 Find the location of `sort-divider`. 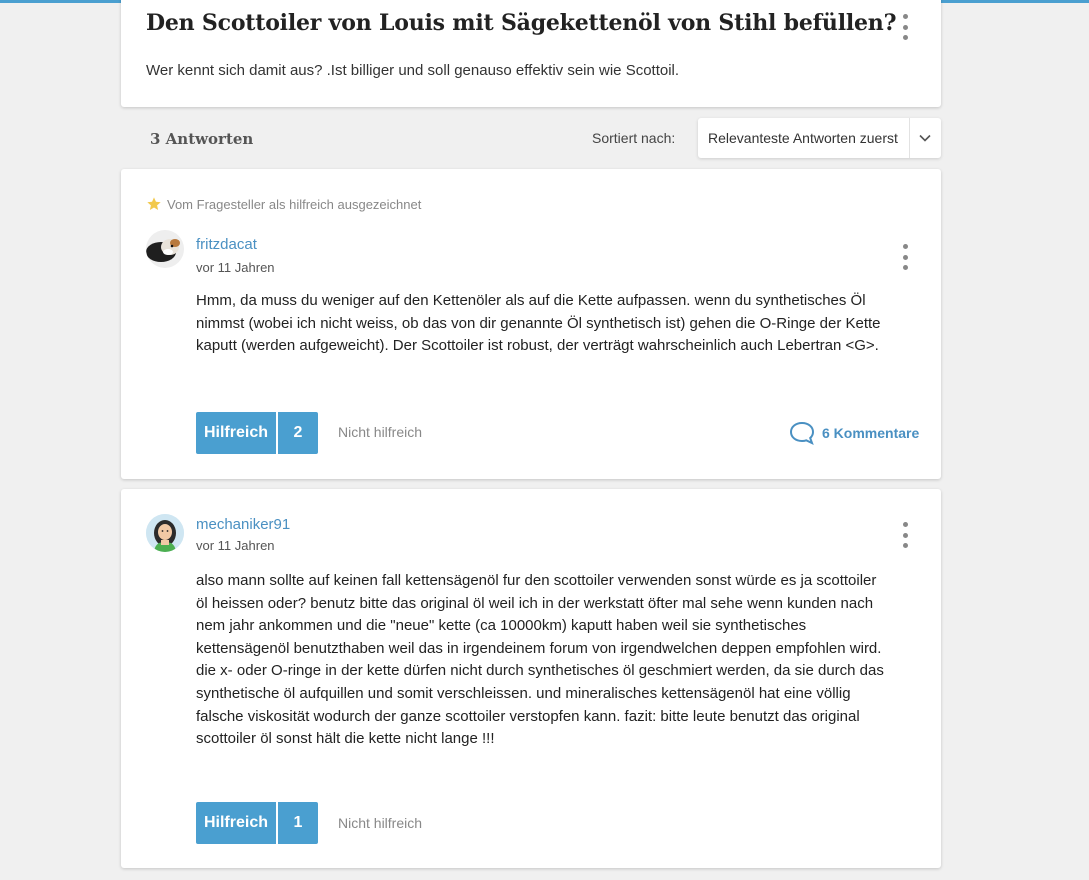

sort-divider is located at coordinates (909, 138).